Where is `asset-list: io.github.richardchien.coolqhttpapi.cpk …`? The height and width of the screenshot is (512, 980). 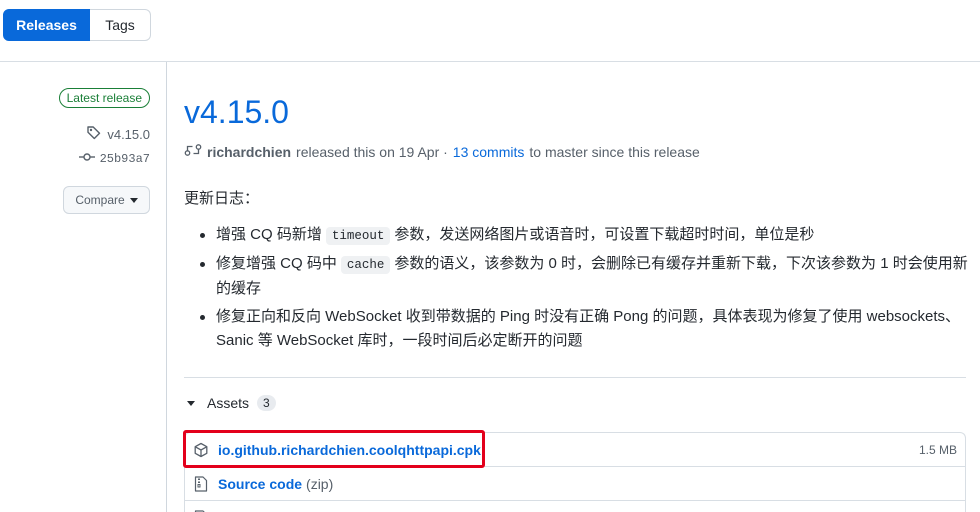
asset-list: io.github.richardchien.coolqhttpapi.cpk … is located at coordinates (574, 471).